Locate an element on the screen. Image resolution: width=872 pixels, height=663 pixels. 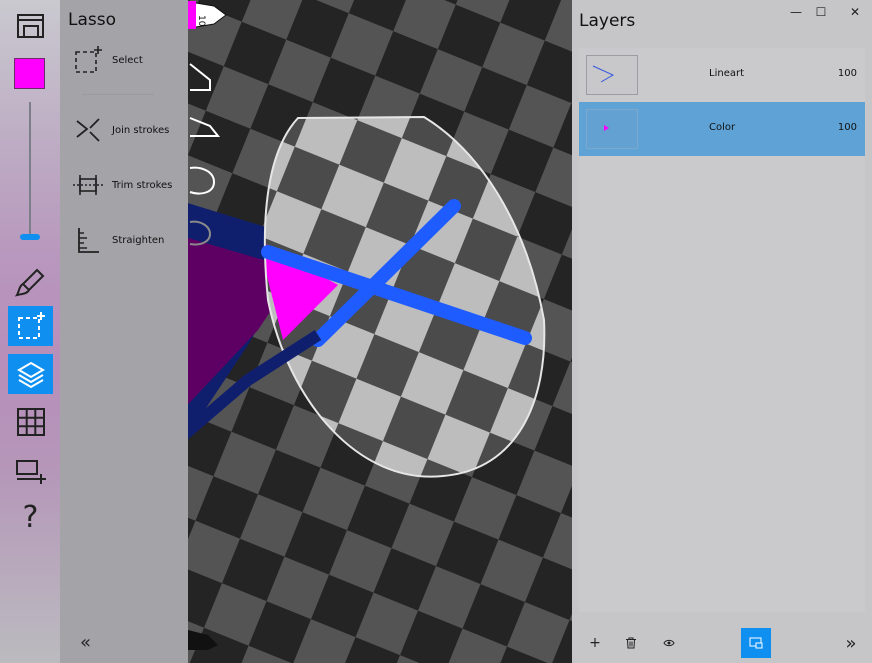
layer-properties-icon is located at coordinates (756, 643).